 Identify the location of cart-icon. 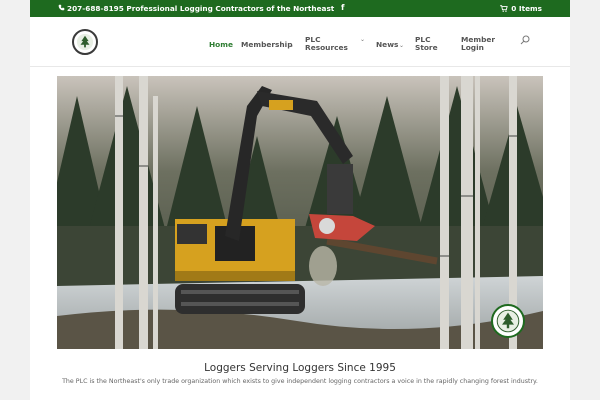
(504, 8).